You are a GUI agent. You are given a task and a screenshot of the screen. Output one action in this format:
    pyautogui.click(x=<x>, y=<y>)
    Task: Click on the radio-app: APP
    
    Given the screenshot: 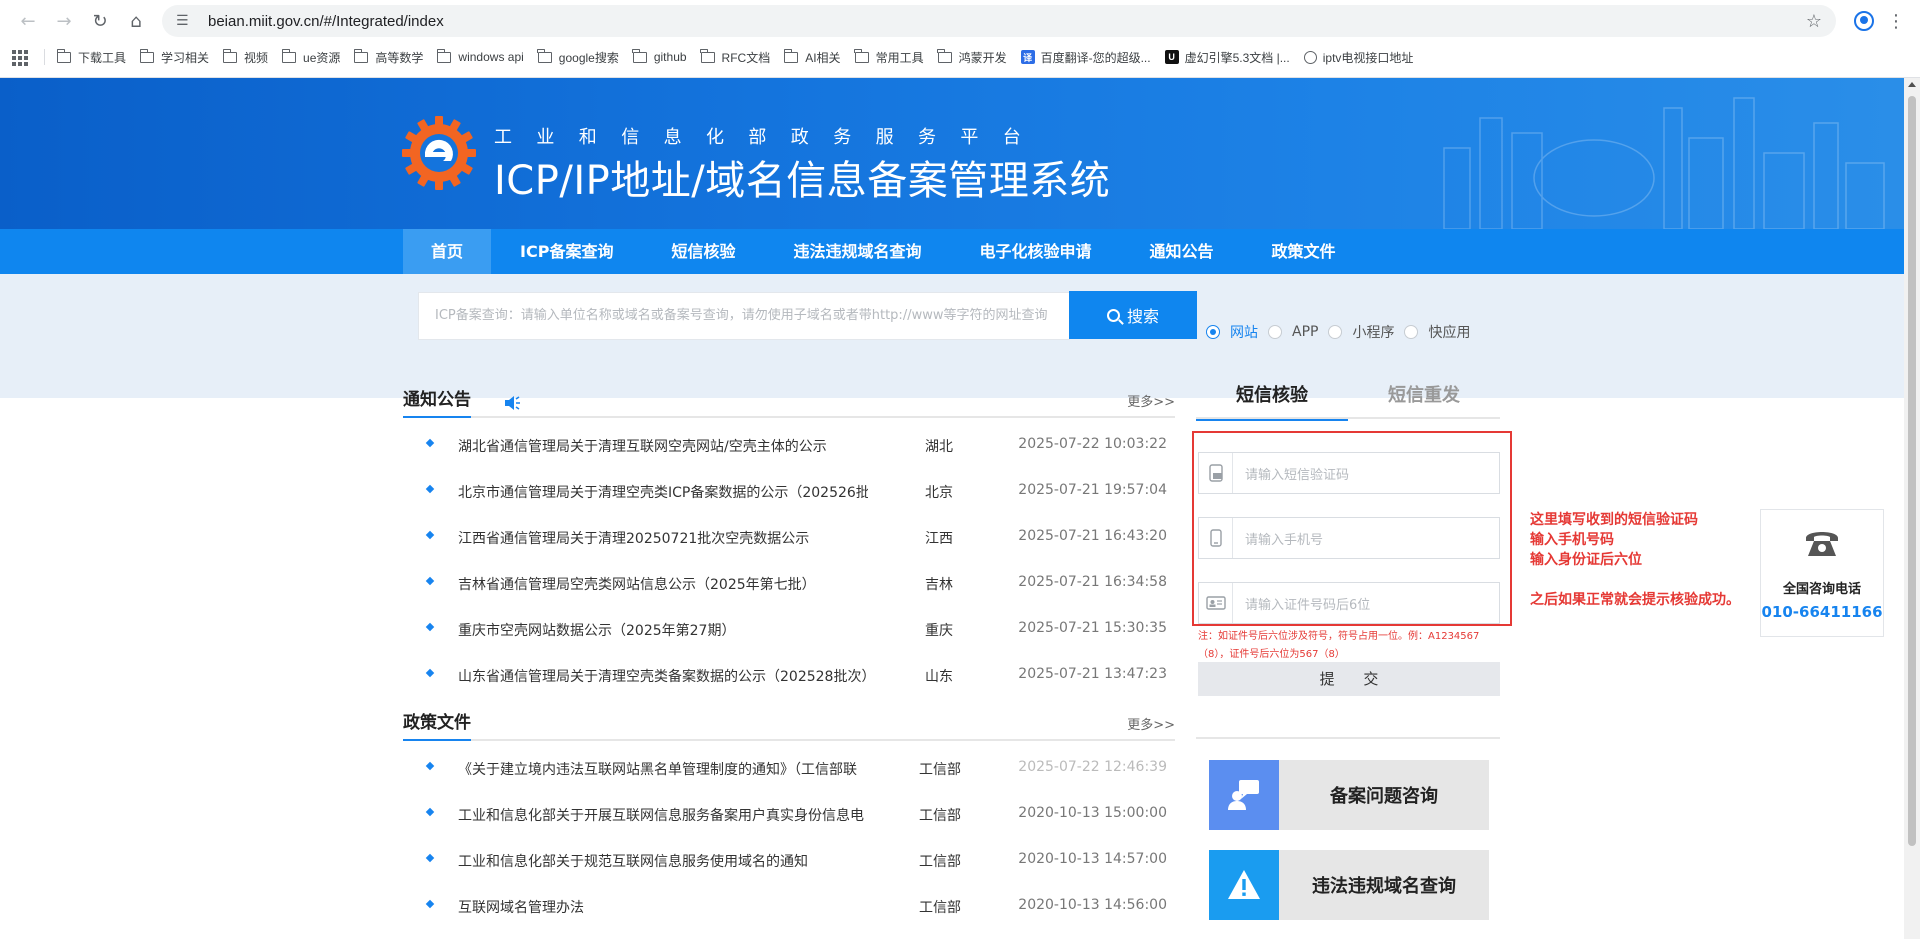 What is the action you would take?
    pyautogui.click(x=1293, y=332)
    